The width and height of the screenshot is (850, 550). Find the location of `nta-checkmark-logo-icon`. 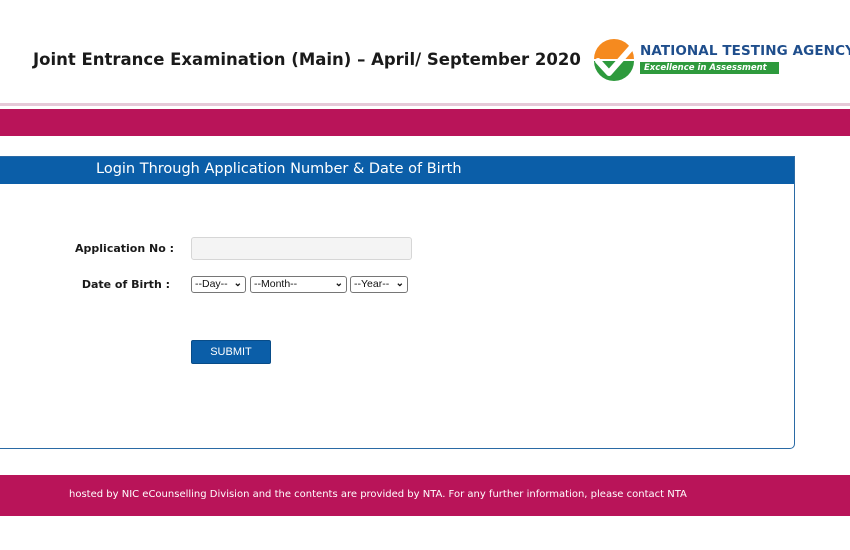

nta-checkmark-logo-icon is located at coordinates (614, 60).